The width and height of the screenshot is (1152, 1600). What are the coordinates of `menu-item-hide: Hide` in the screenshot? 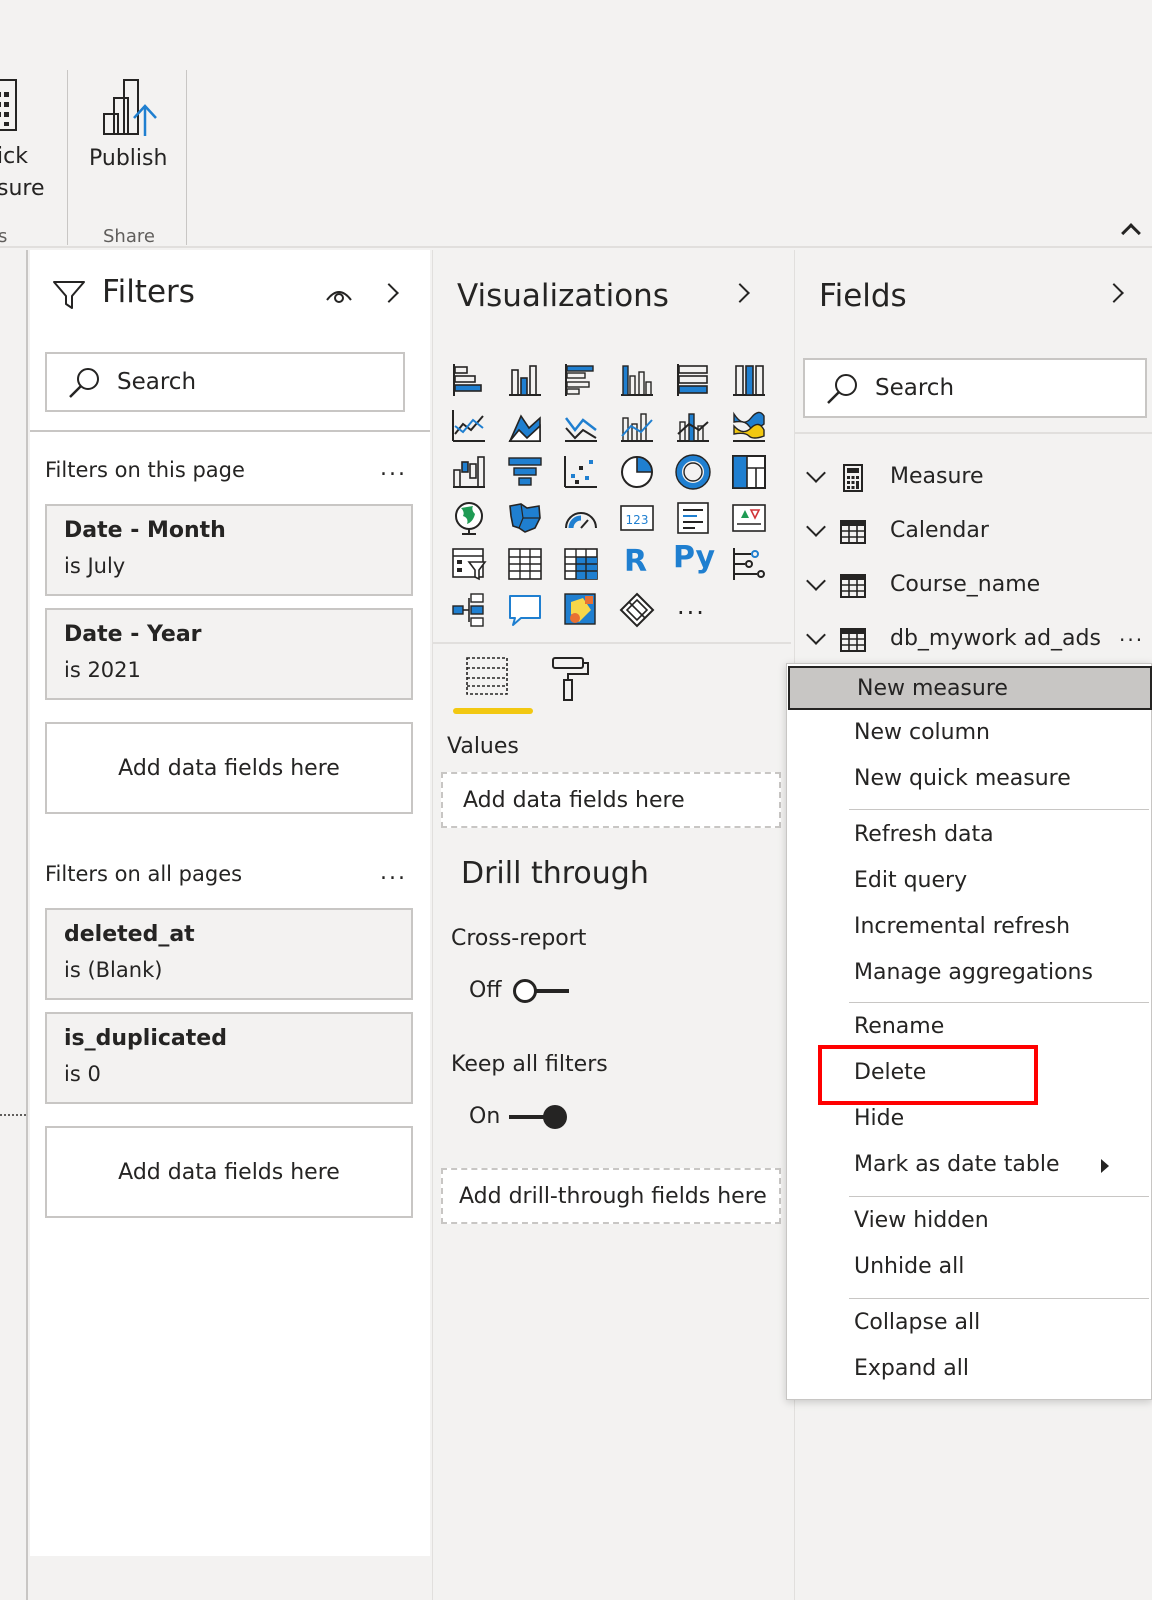 It's located at (969, 1120).